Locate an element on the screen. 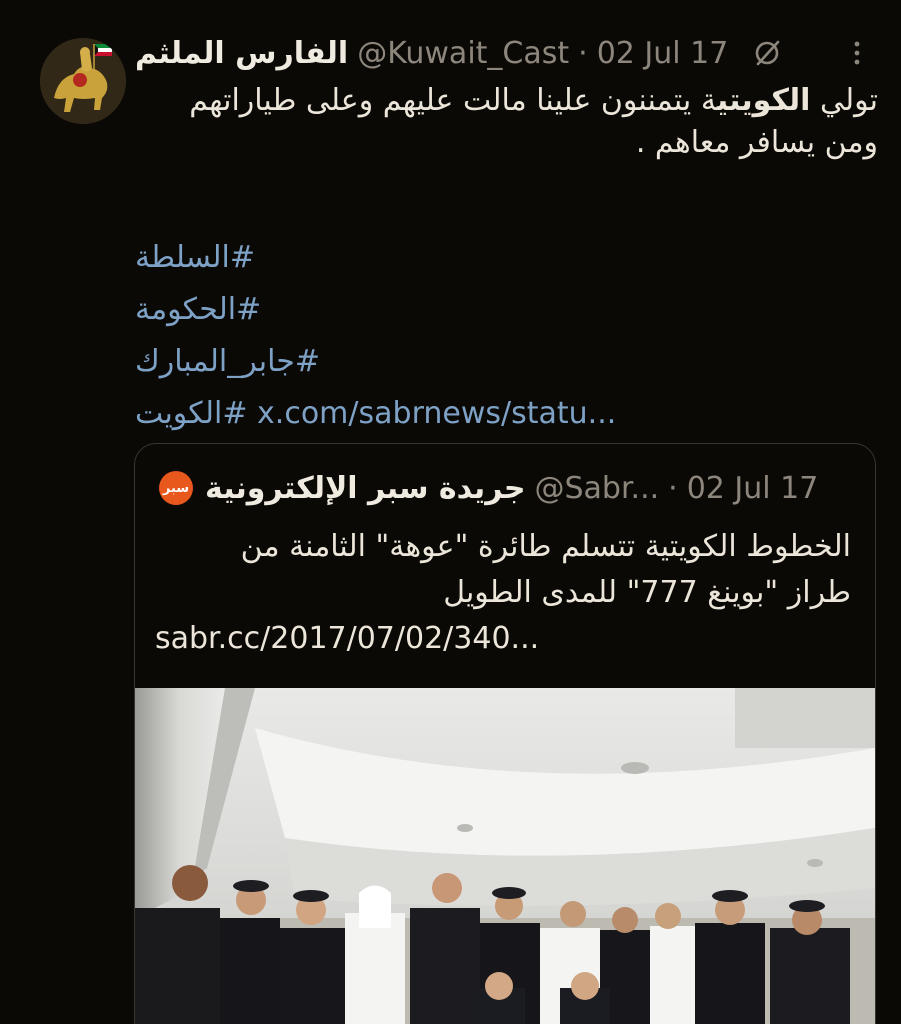 The width and height of the screenshot is (901, 1024). hashtag-link: #الحكومة is located at coordinates (435, 310).